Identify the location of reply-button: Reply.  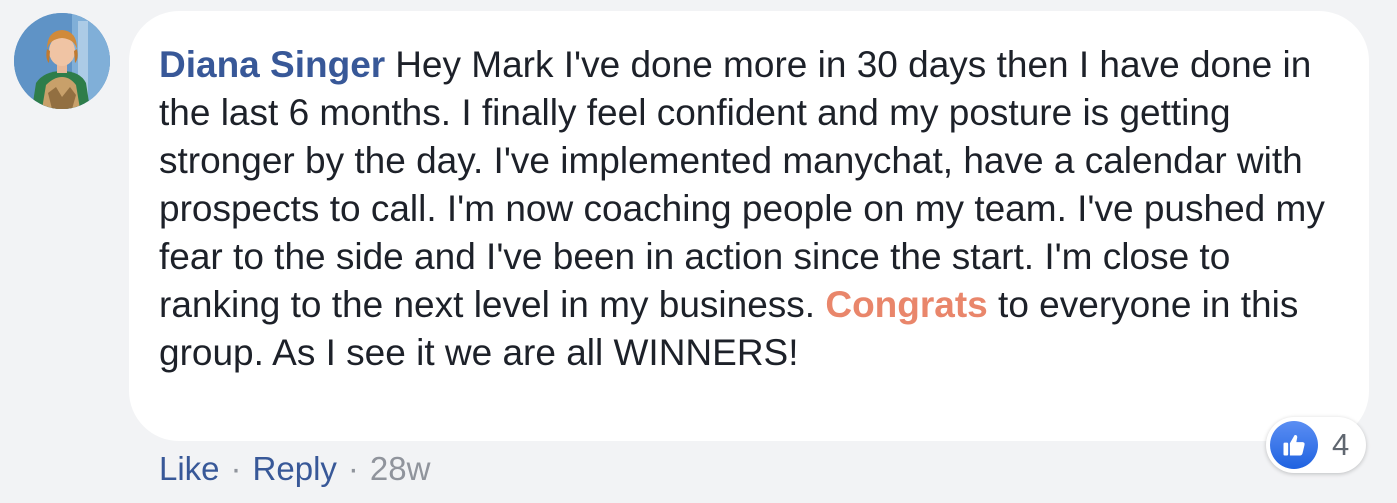
(295, 468).